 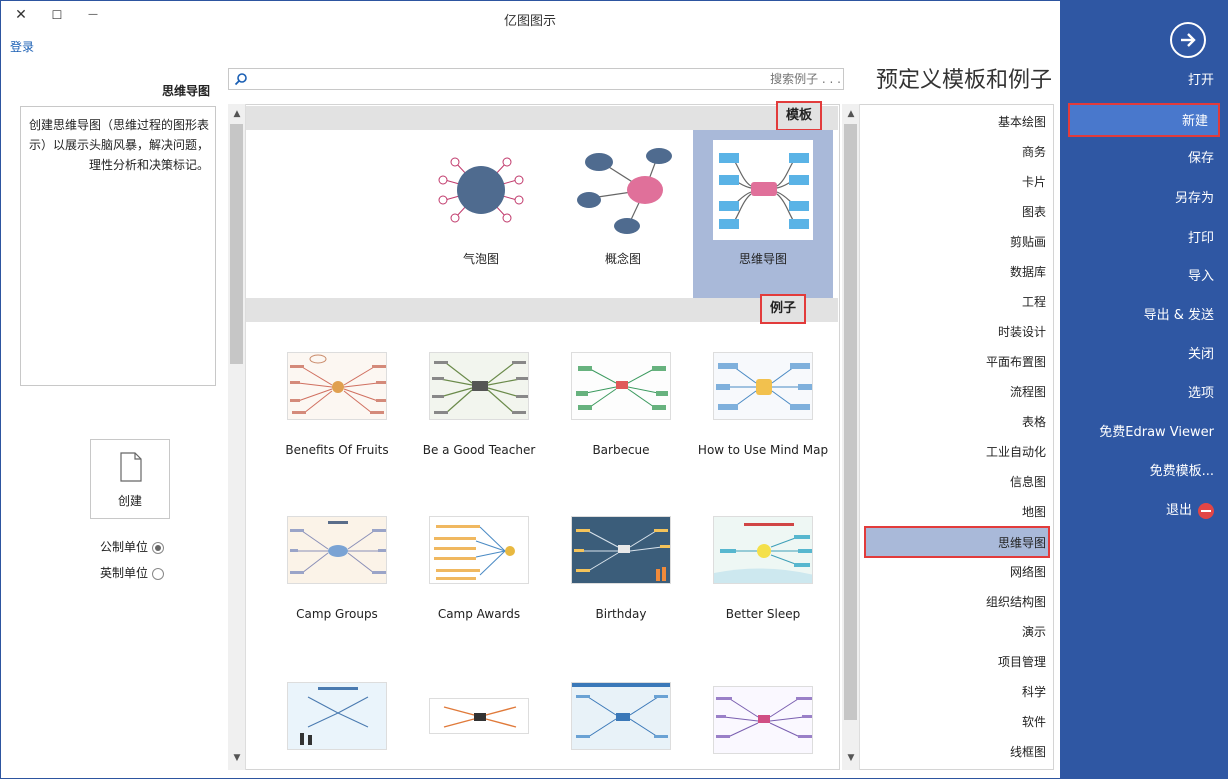 I want to click on category-item: 数据库, so click(x=957, y=272).